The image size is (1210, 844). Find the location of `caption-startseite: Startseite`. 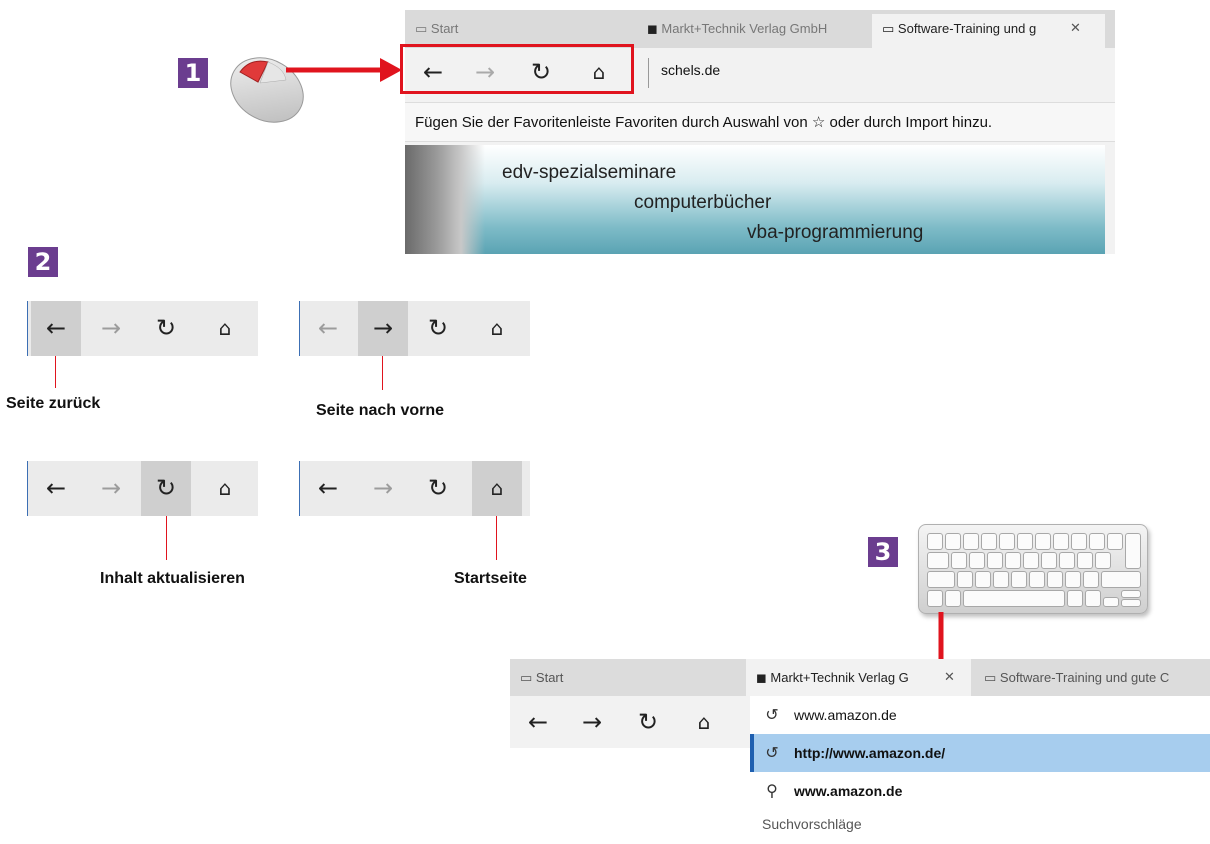

caption-startseite: Startseite is located at coordinates (490, 578).